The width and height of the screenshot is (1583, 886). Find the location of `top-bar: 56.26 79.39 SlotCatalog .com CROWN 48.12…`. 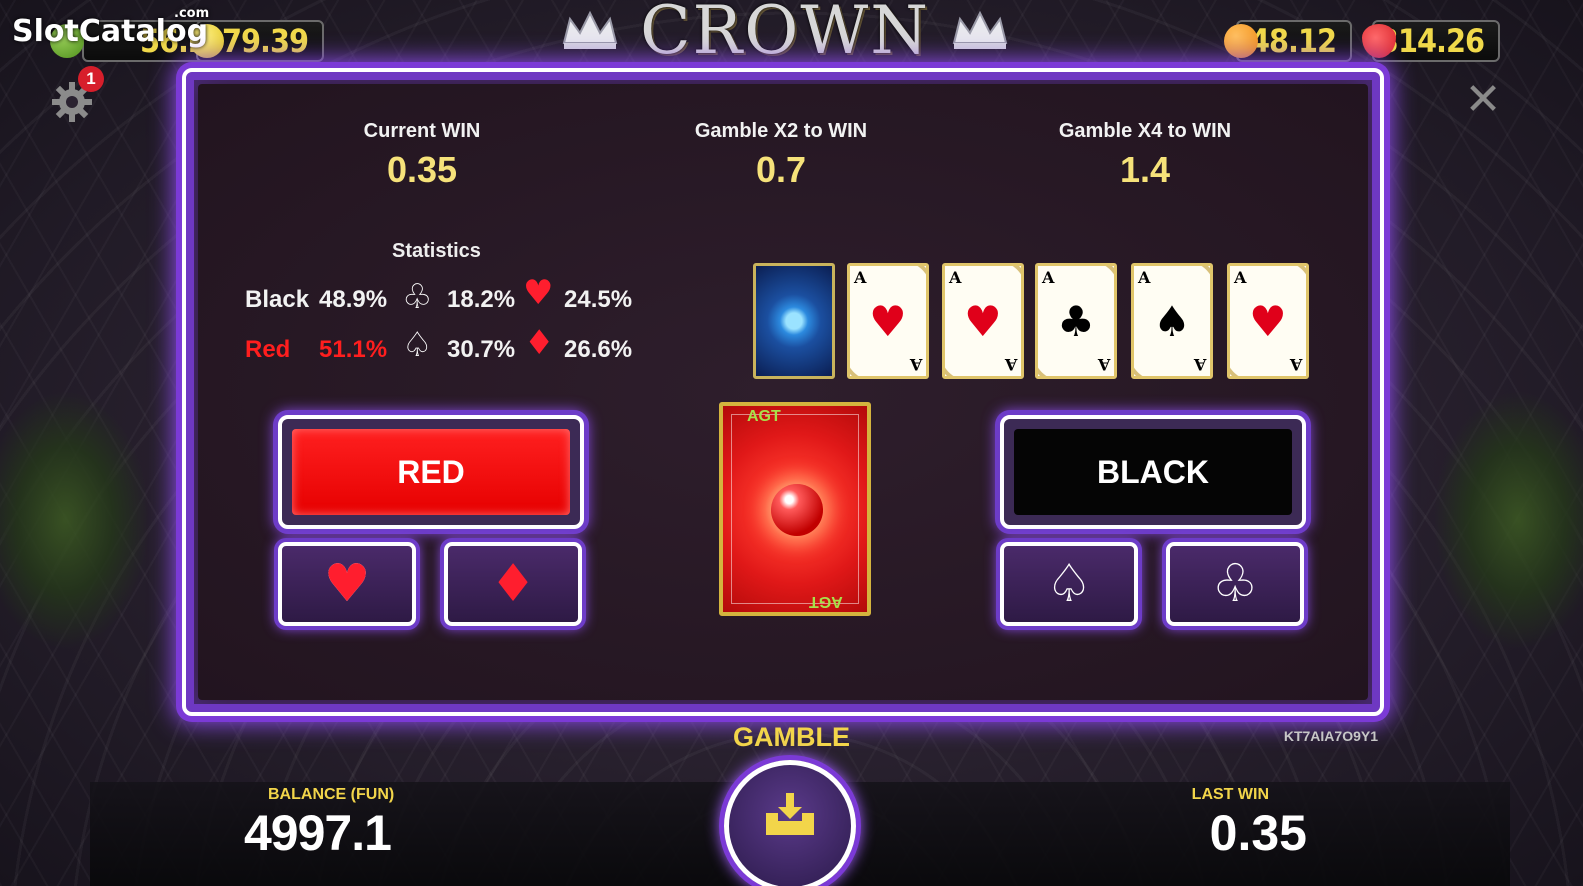

top-bar: 56.26 79.39 SlotCatalog .com CROWN 48.12… is located at coordinates (791, 34).